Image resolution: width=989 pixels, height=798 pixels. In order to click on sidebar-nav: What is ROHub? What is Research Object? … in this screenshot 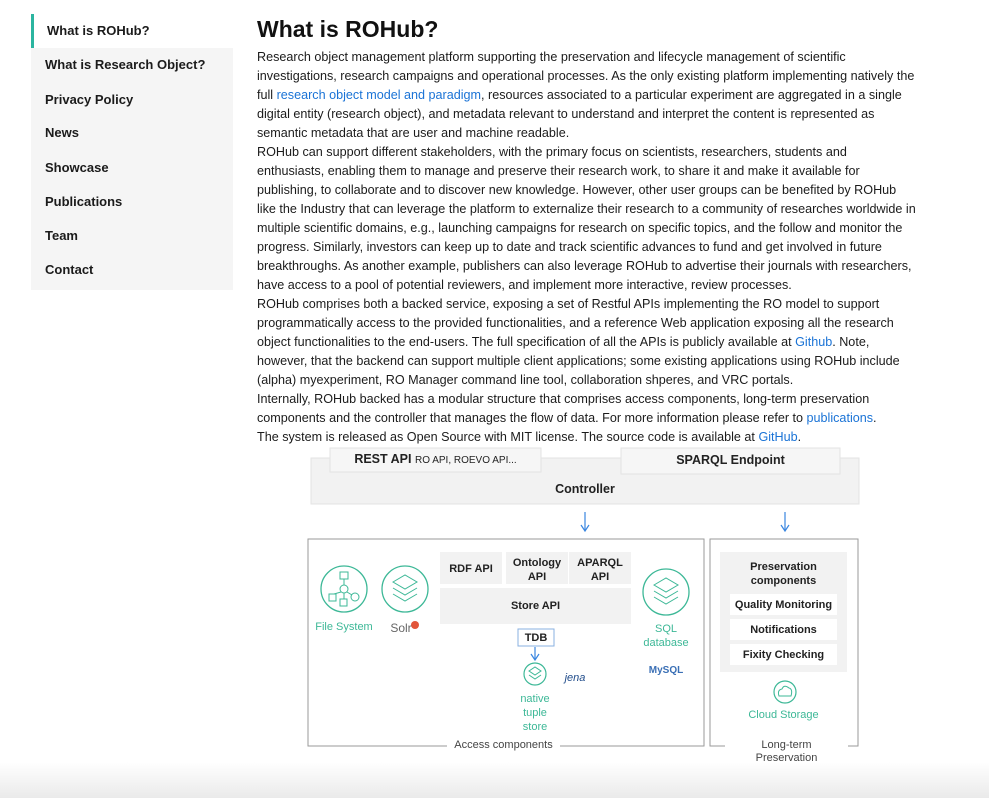, I will do `click(132, 152)`.